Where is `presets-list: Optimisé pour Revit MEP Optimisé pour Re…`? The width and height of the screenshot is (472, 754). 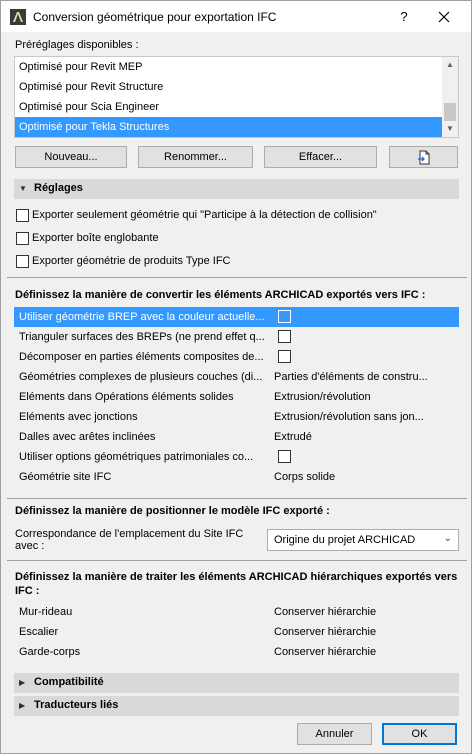
presets-list: Optimisé pour Revit MEP Optimisé pour Re… is located at coordinates (236, 97).